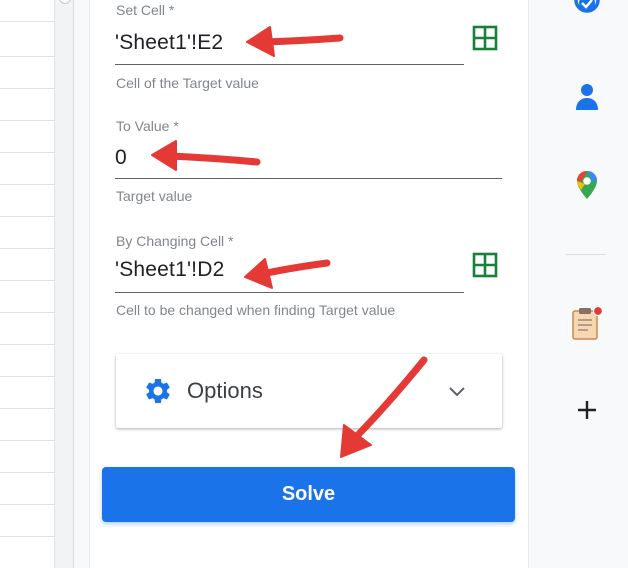 The width and height of the screenshot is (628, 568). I want to click on clipboard-addon-icon, so click(587, 323).